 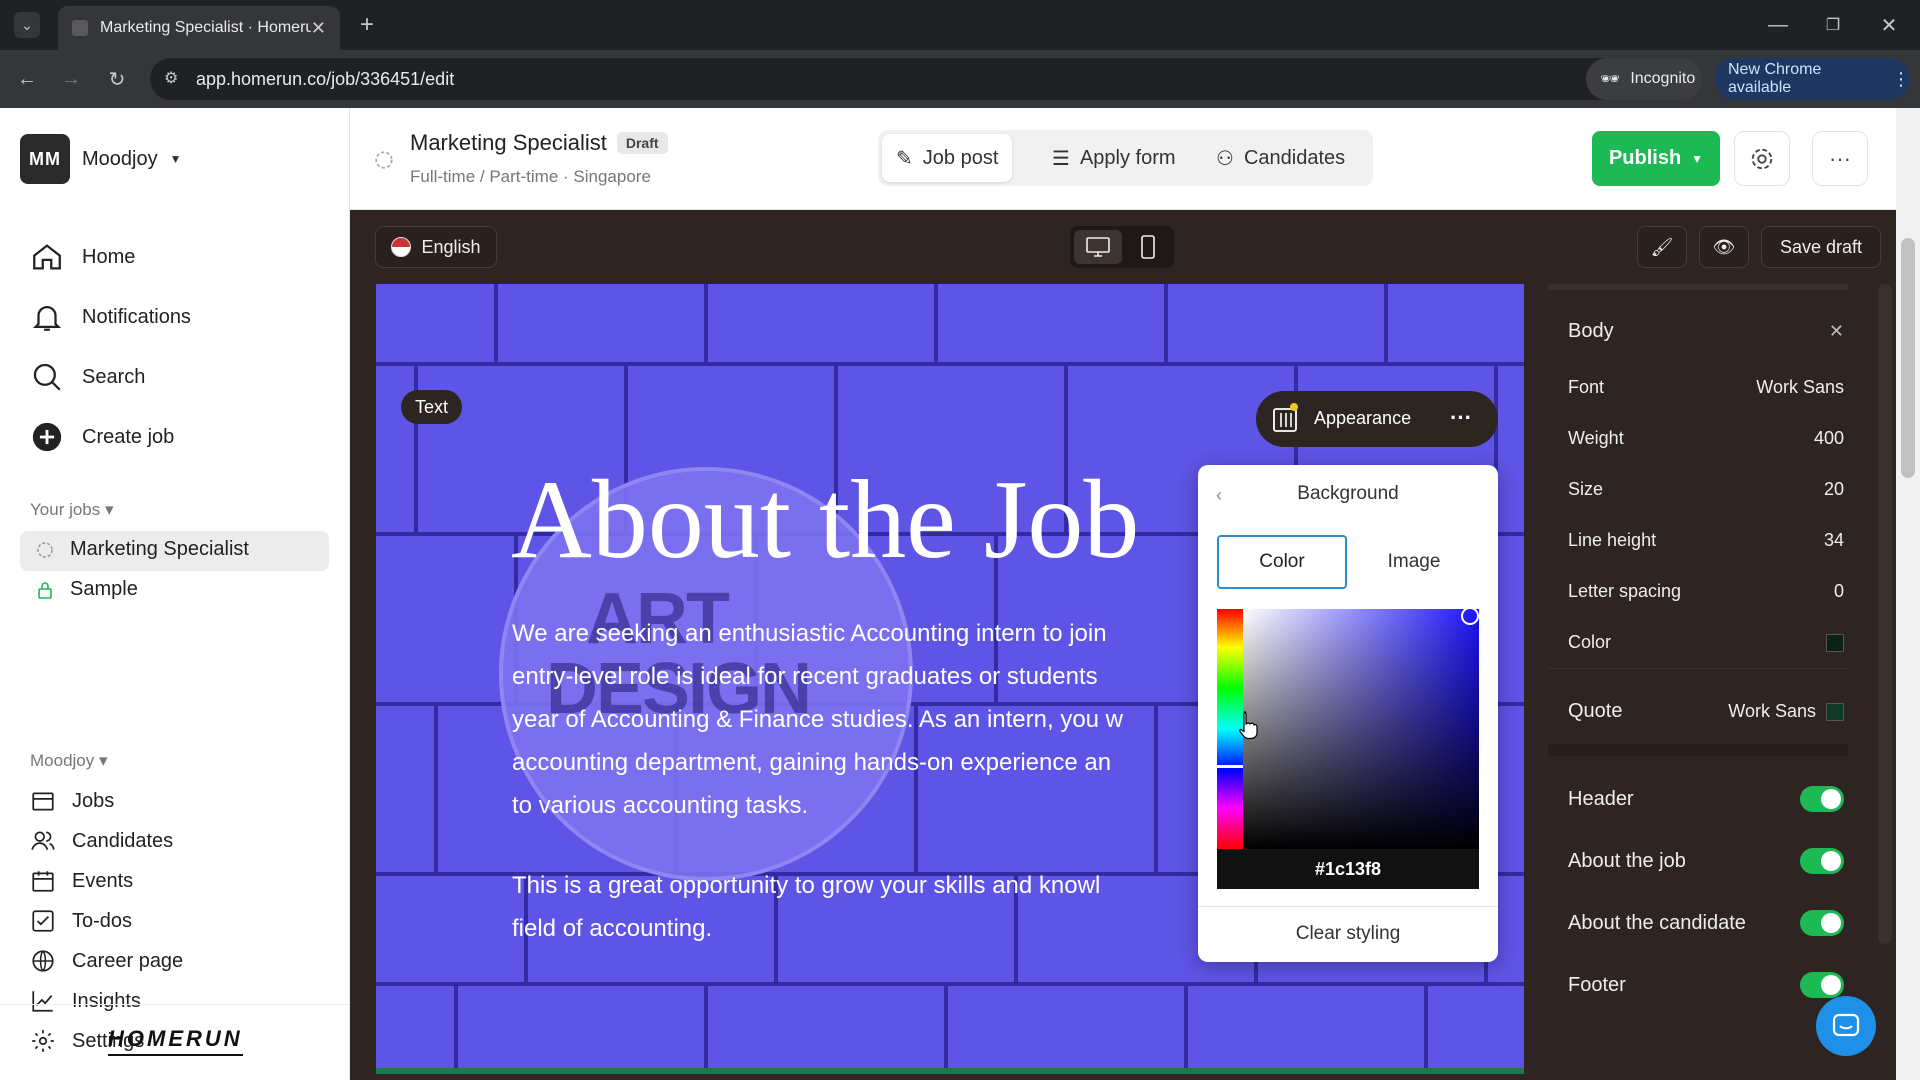 What do you see at coordinates (508, 142) in the screenshot?
I see `job-title: Marketing Specialist` at bounding box center [508, 142].